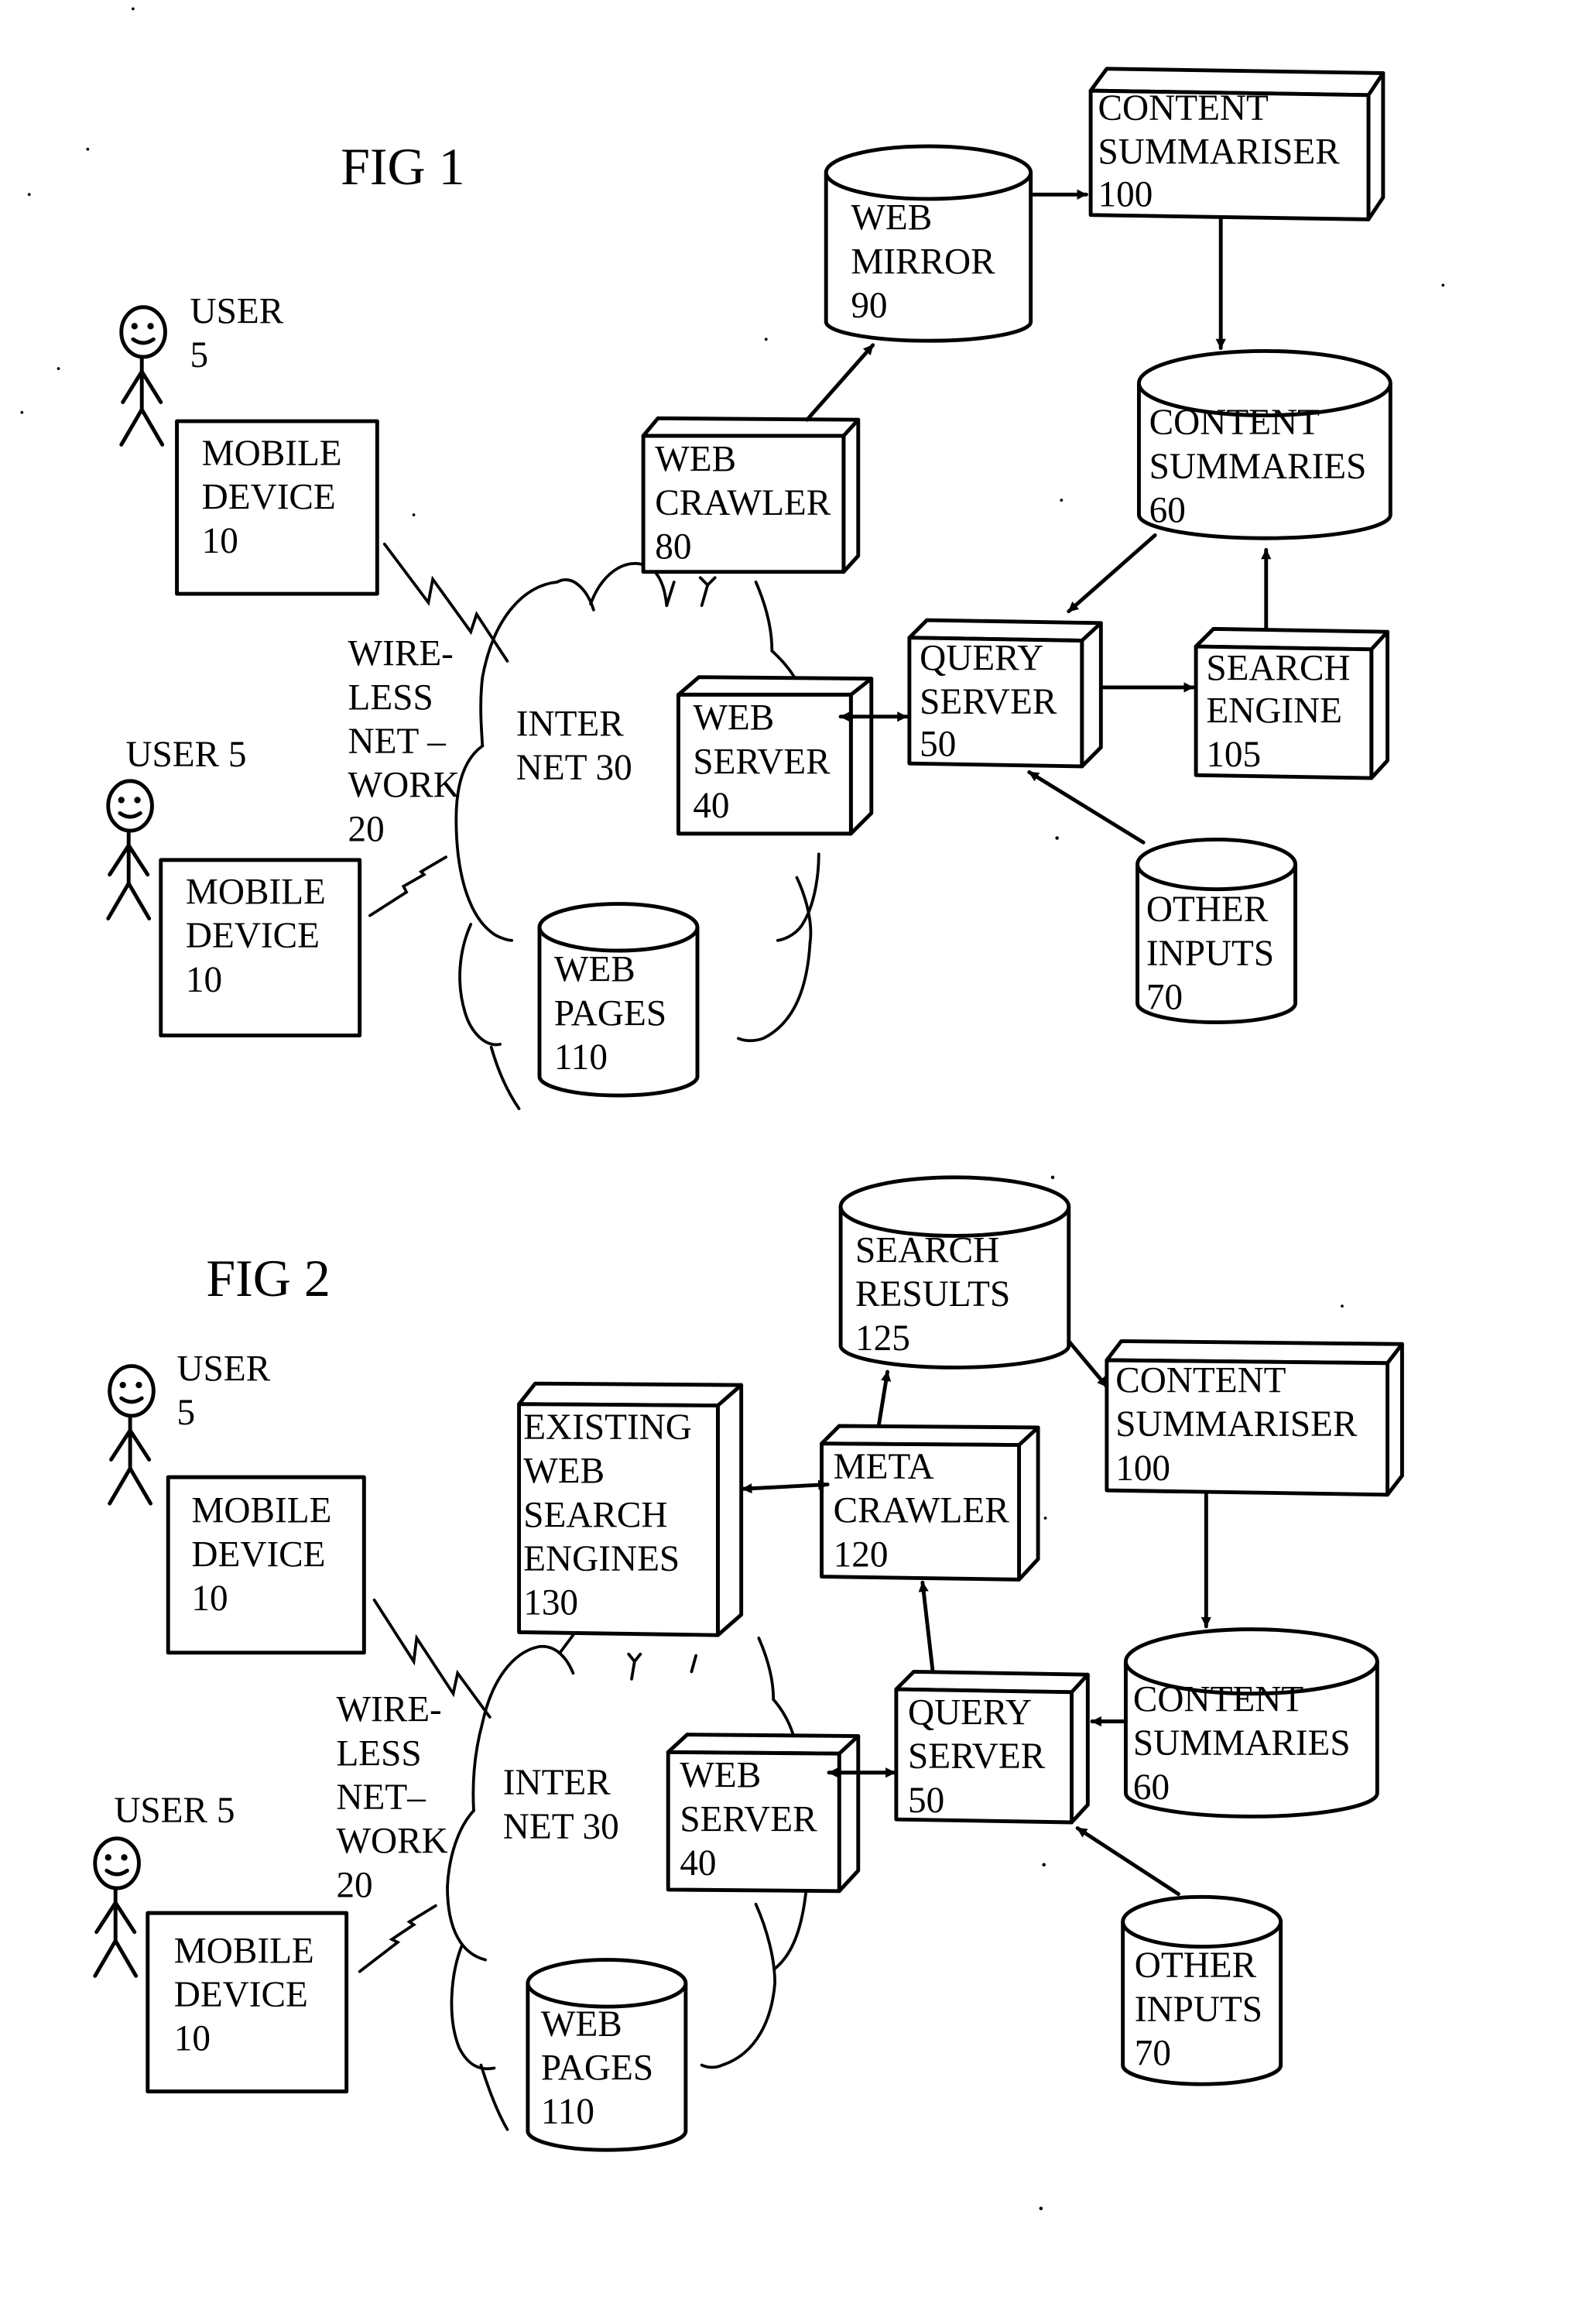 The height and width of the screenshot is (2324, 1579). I want to click on arrow-crawler-mirror, so click(840, 382).